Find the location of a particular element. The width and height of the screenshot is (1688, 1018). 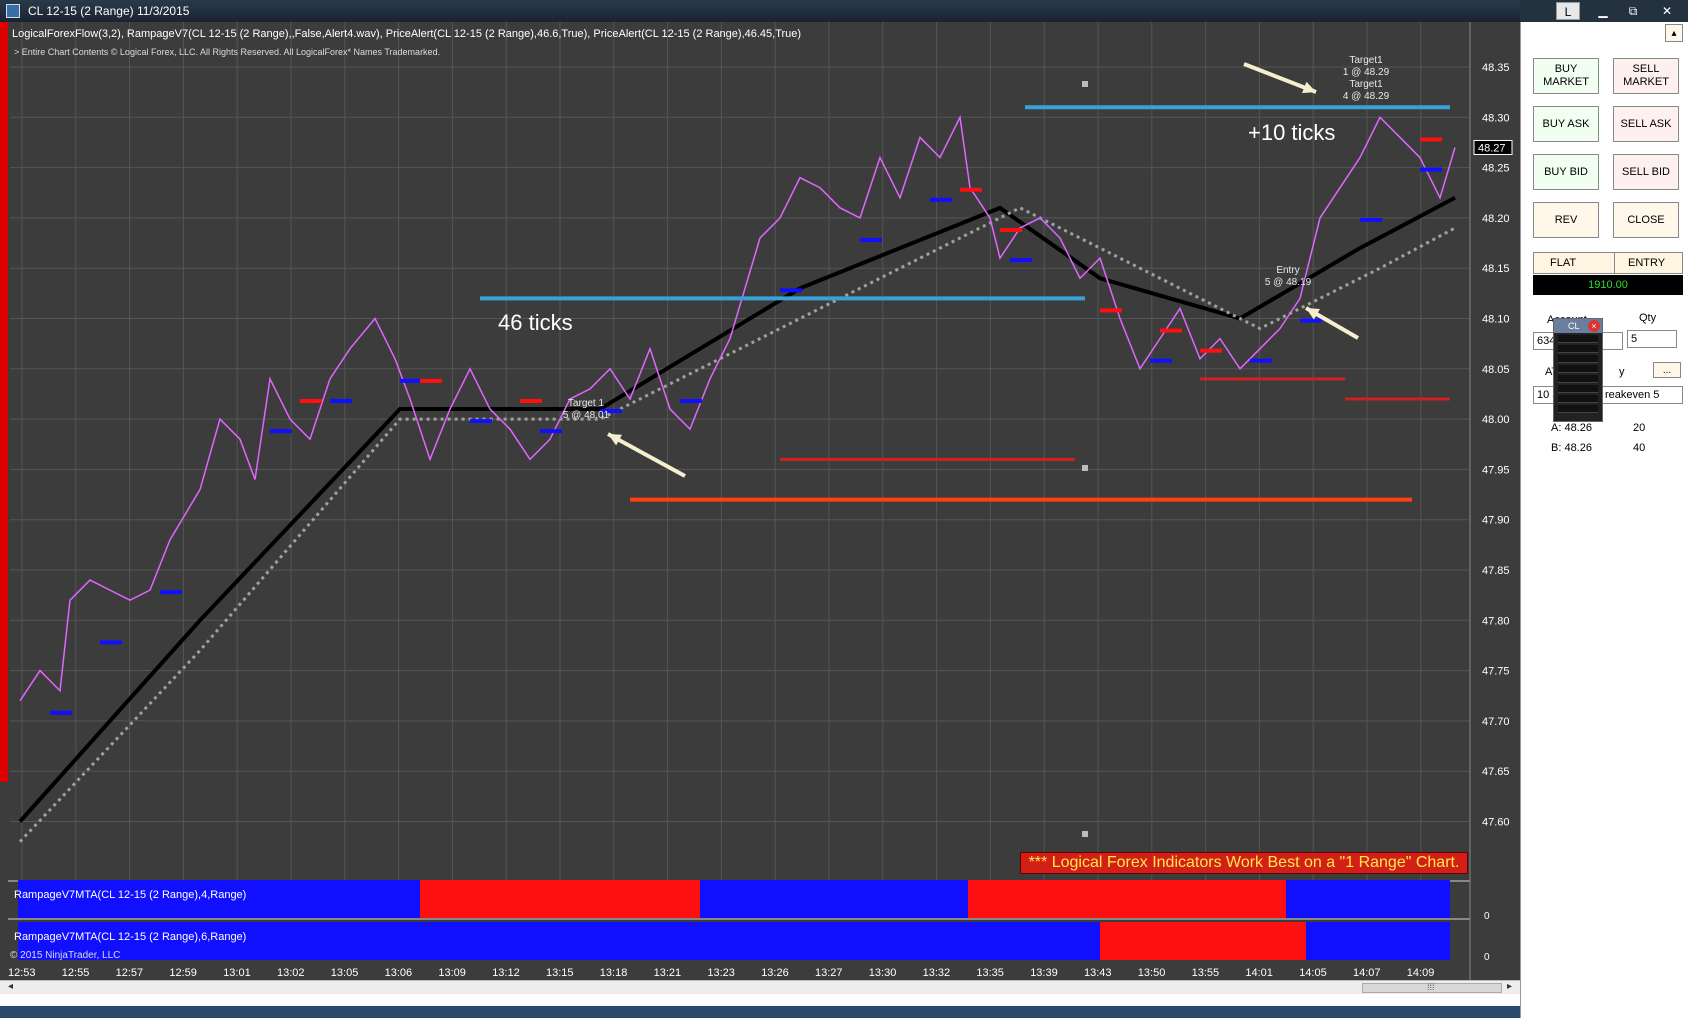

scroll-left-icon: ◂ is located at coordinates (10, 986).